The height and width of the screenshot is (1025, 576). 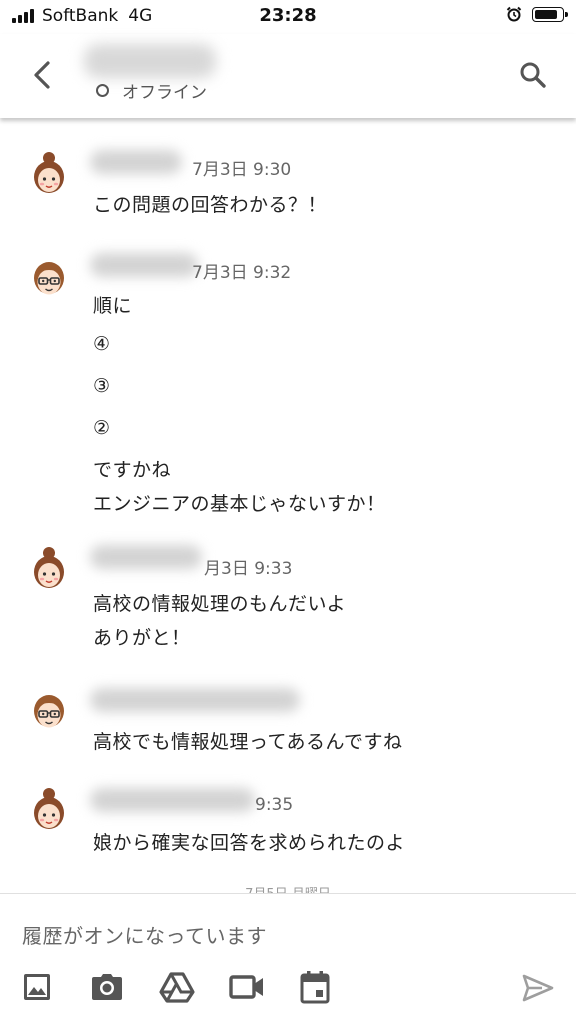 What do you see at coordinates (102, 386) in the screenshot?
I see `message-line: ③` at bounding box center [102, 386].